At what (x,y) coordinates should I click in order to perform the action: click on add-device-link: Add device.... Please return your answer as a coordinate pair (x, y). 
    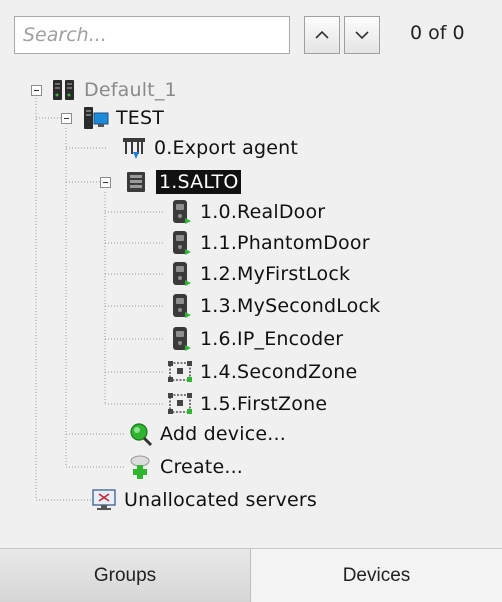
    Looking at the image, I should click on (206, 434).